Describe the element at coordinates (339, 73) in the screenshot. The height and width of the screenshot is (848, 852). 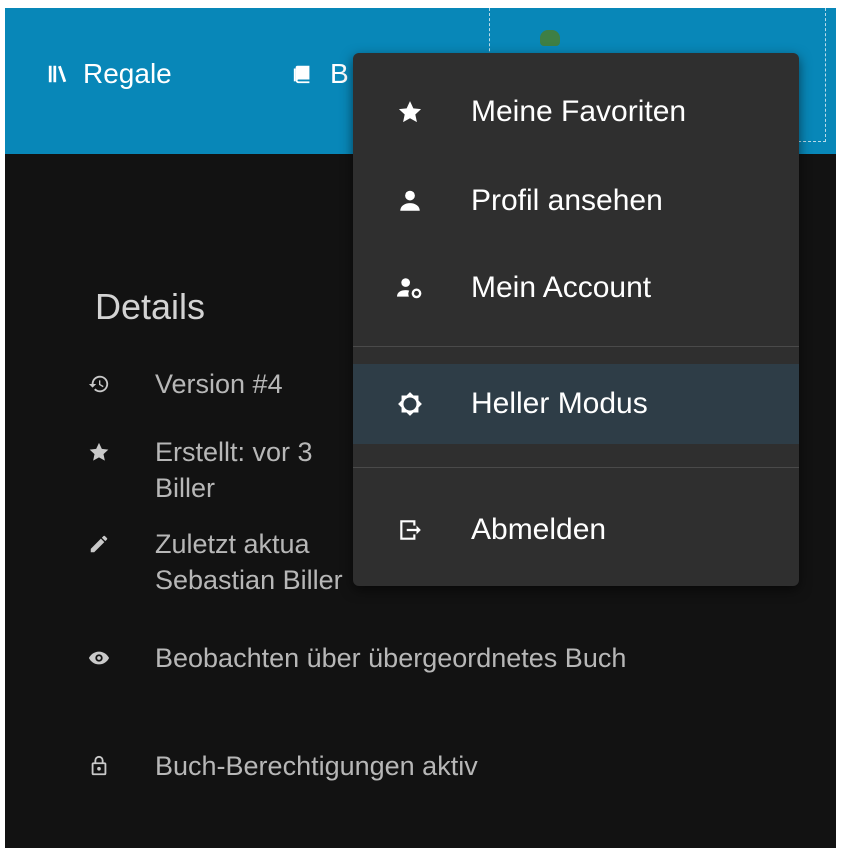
I see `nav-link-label: B` at that location.